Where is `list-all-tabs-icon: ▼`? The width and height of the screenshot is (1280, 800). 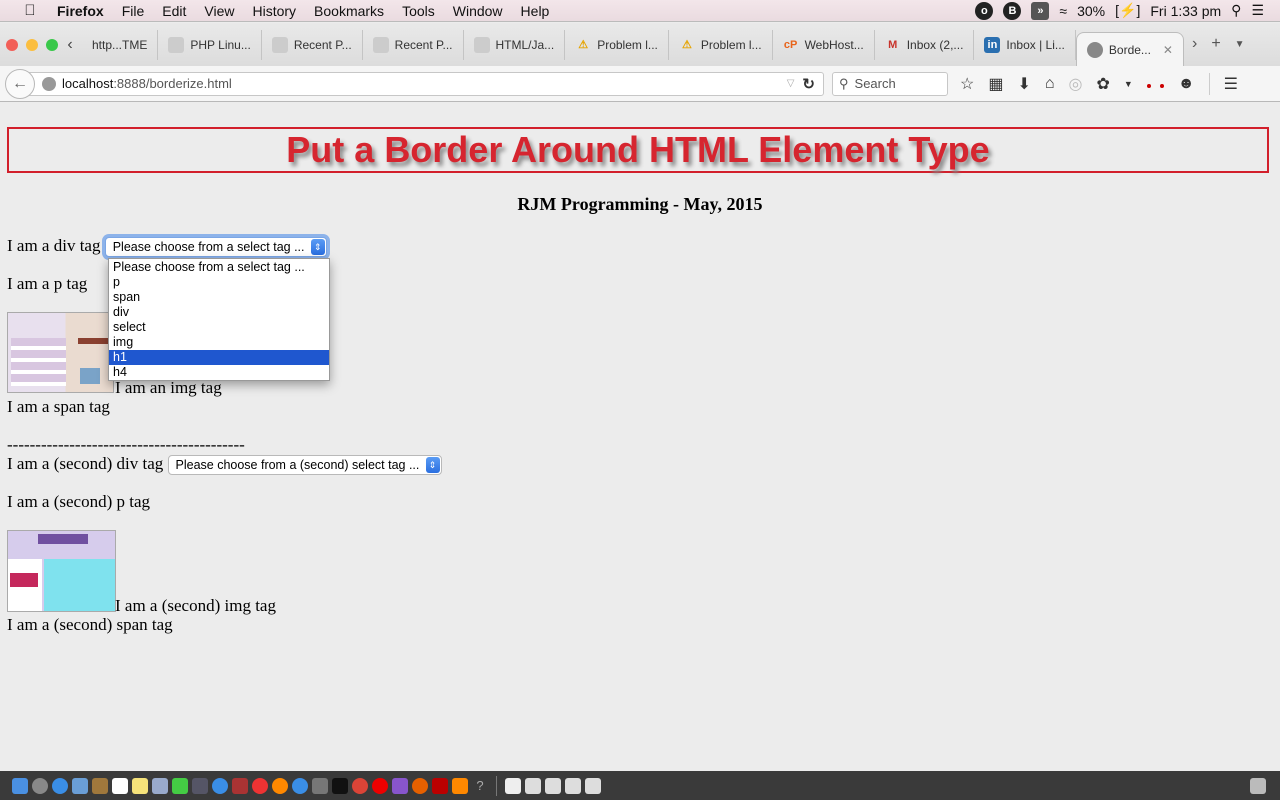 list-all-tabs-icon: ▼ is located at coordinates (1240, 45).